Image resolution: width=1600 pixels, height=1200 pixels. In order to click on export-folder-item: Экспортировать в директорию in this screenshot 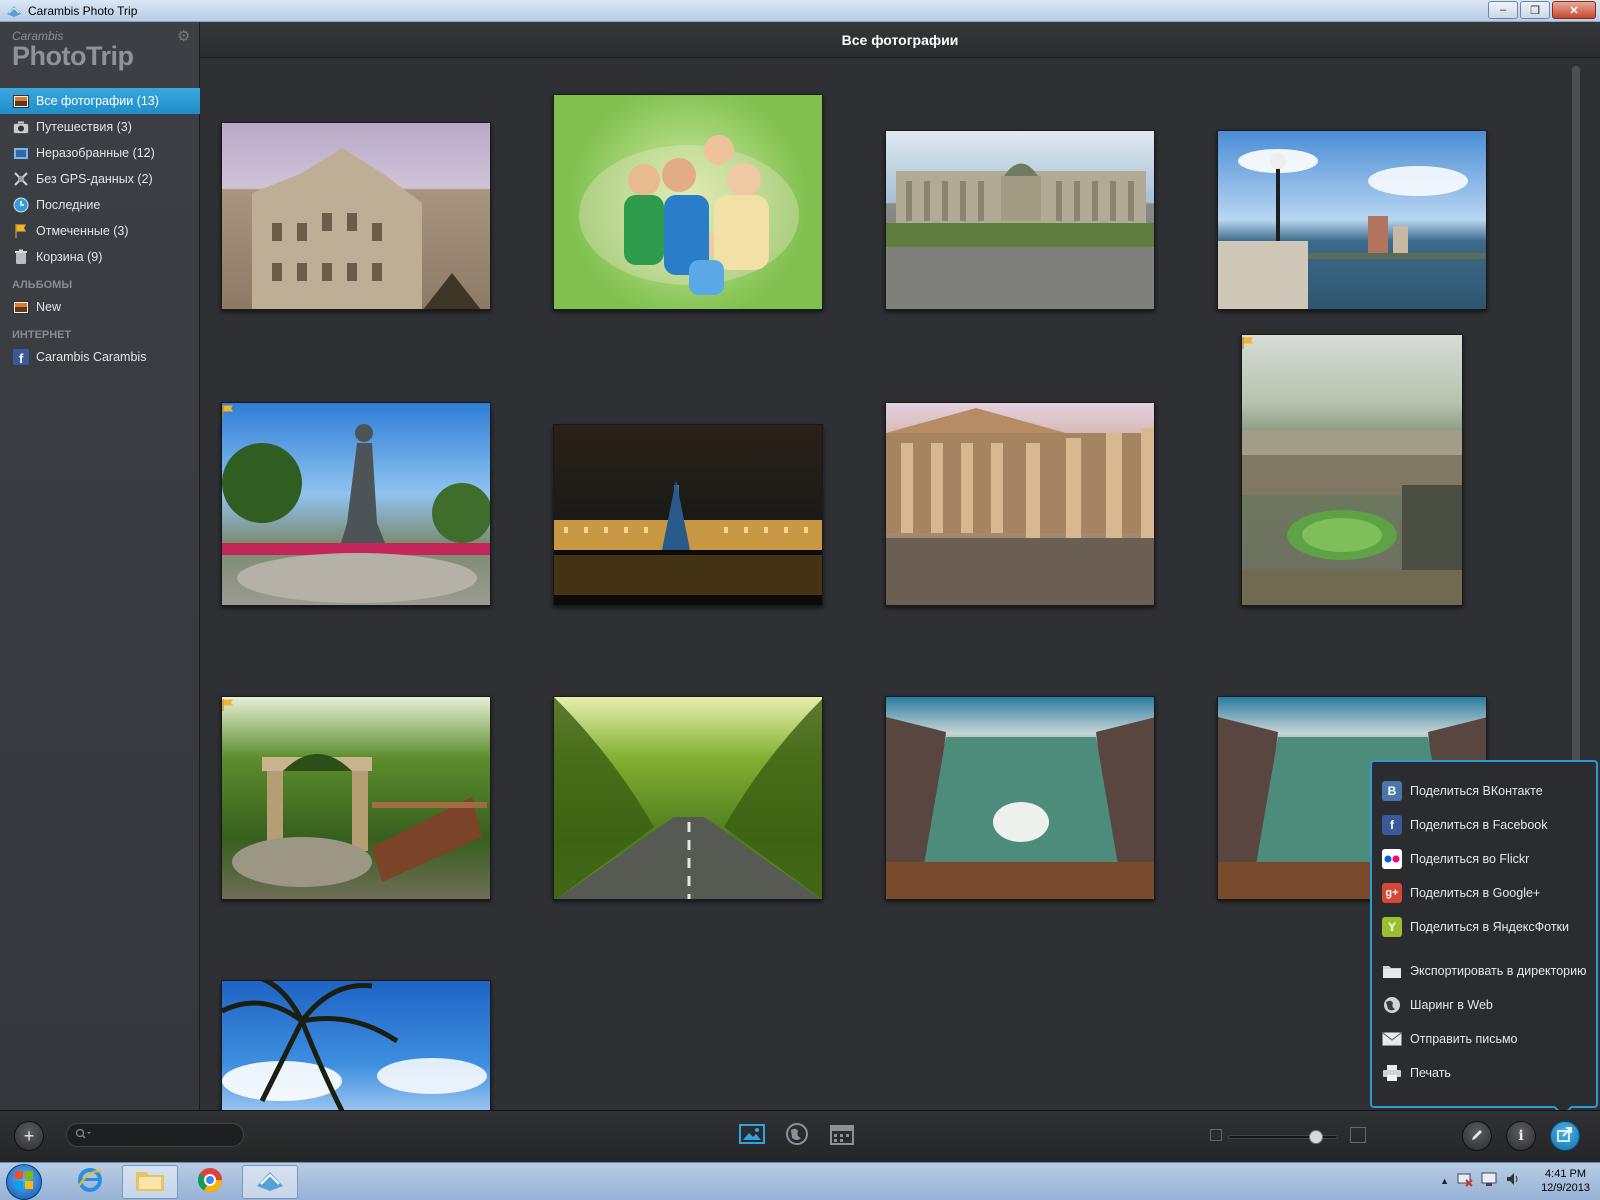, I will do `click(1484, 971)`.